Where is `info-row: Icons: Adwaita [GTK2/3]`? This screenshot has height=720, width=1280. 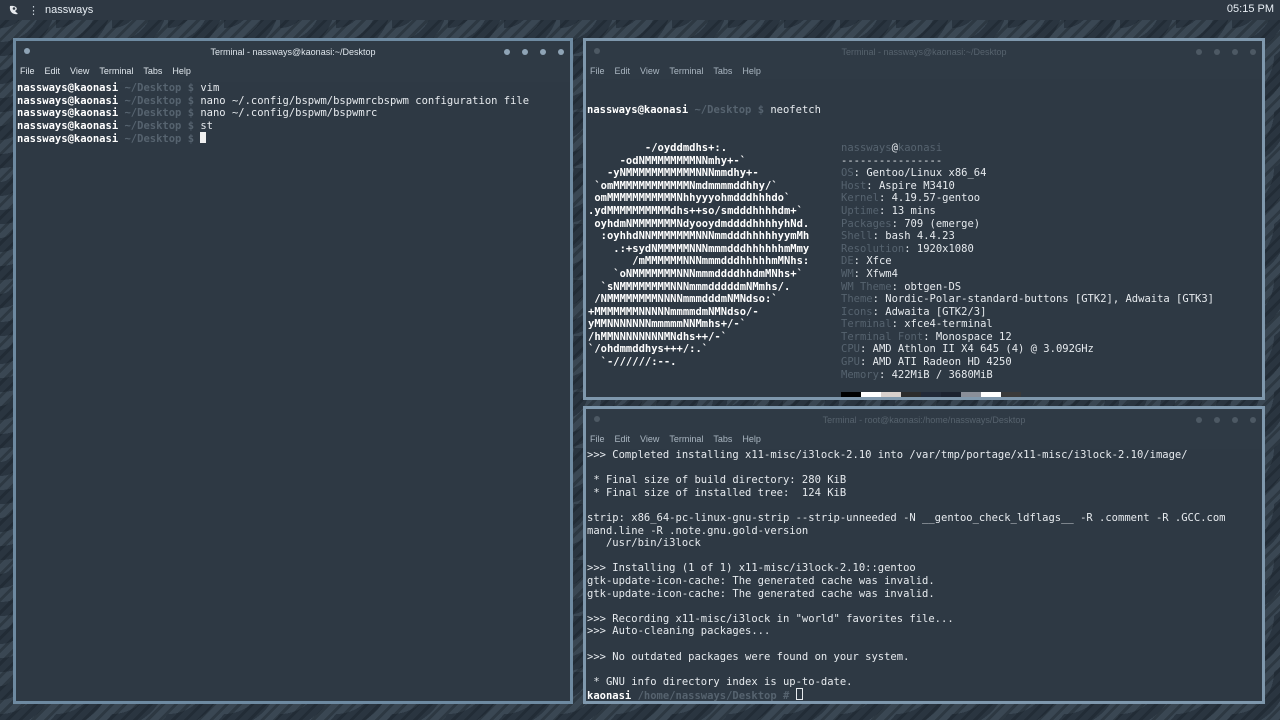 info-row: Icons: Adwaita [GTK2/3] is located at coordinates (1027, 312).